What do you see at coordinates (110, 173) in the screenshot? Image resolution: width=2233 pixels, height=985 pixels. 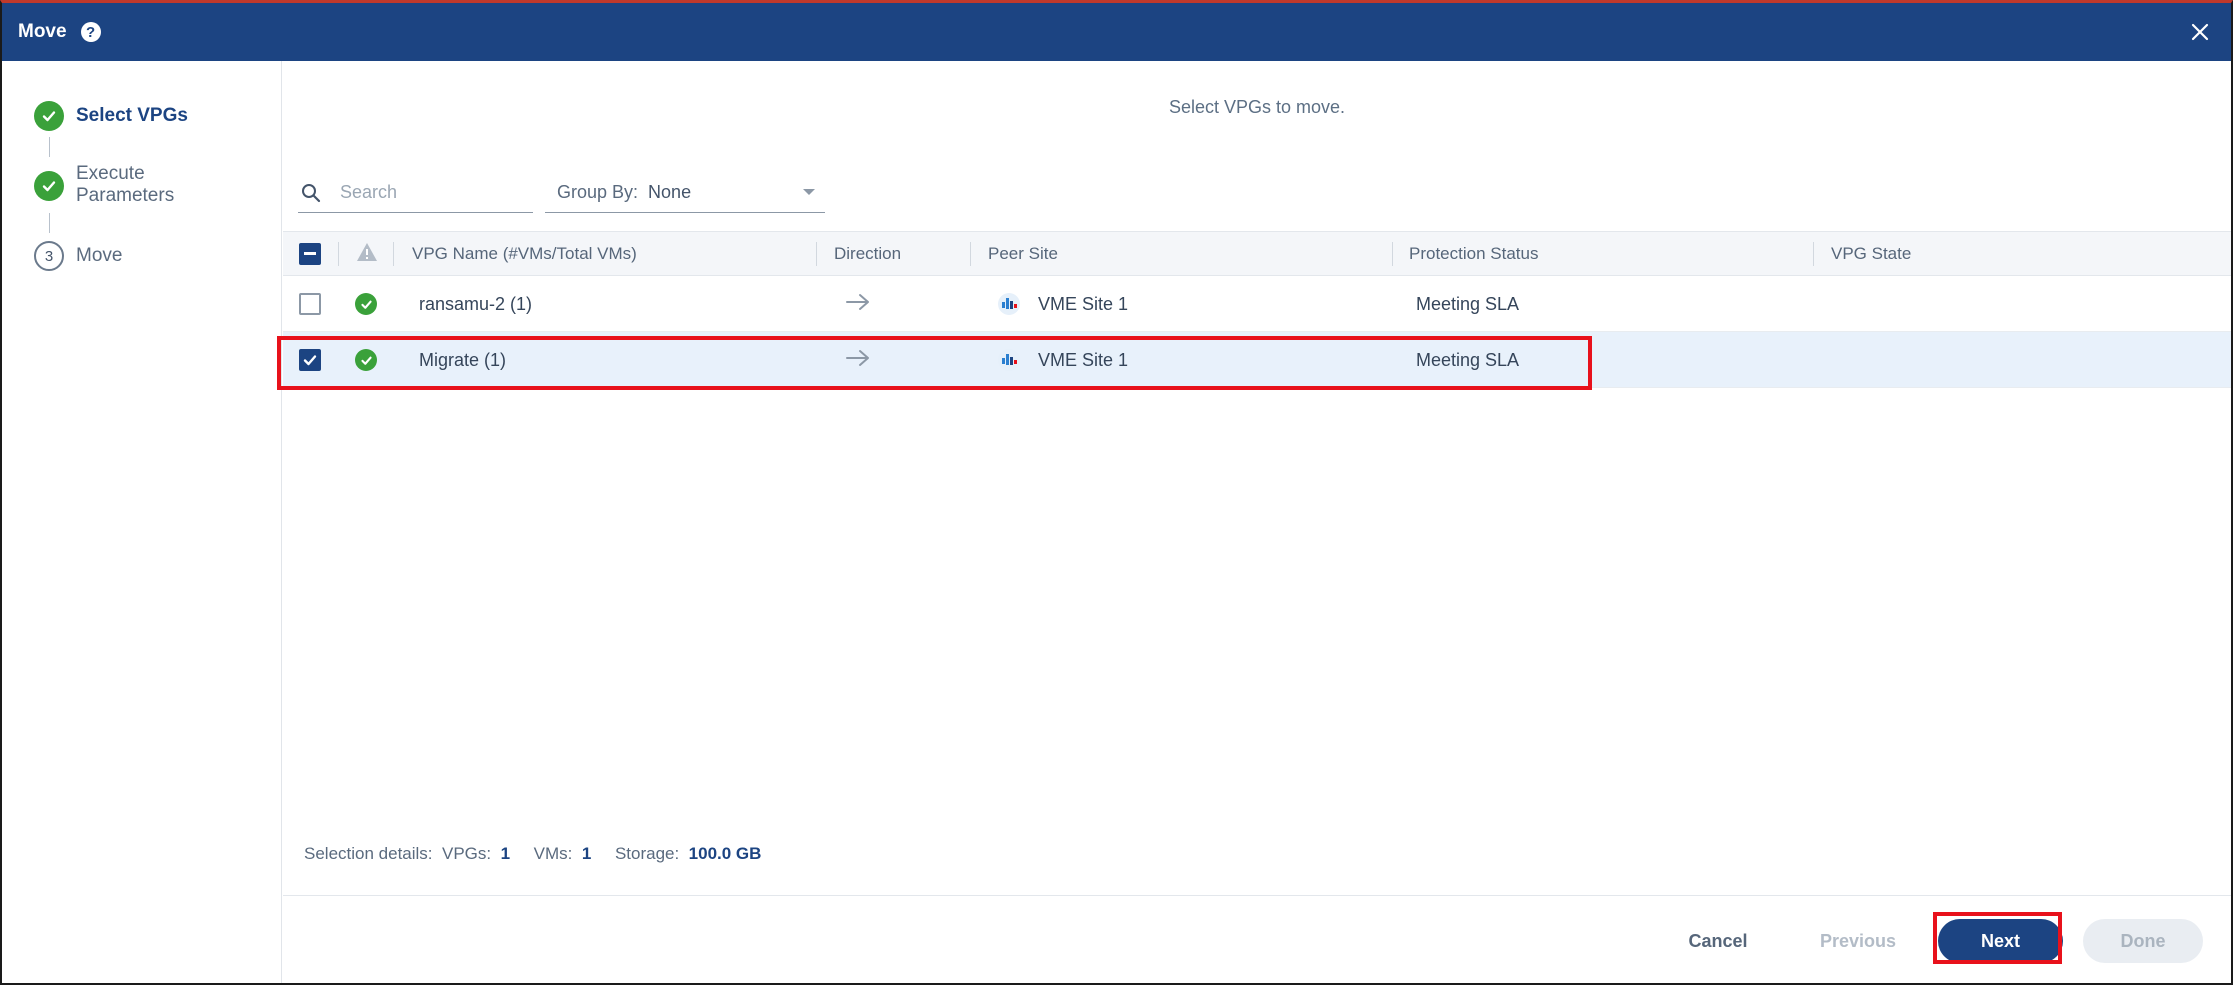 I see `wizard-step-label-line1: Execute` at bounding box center [110, 173].